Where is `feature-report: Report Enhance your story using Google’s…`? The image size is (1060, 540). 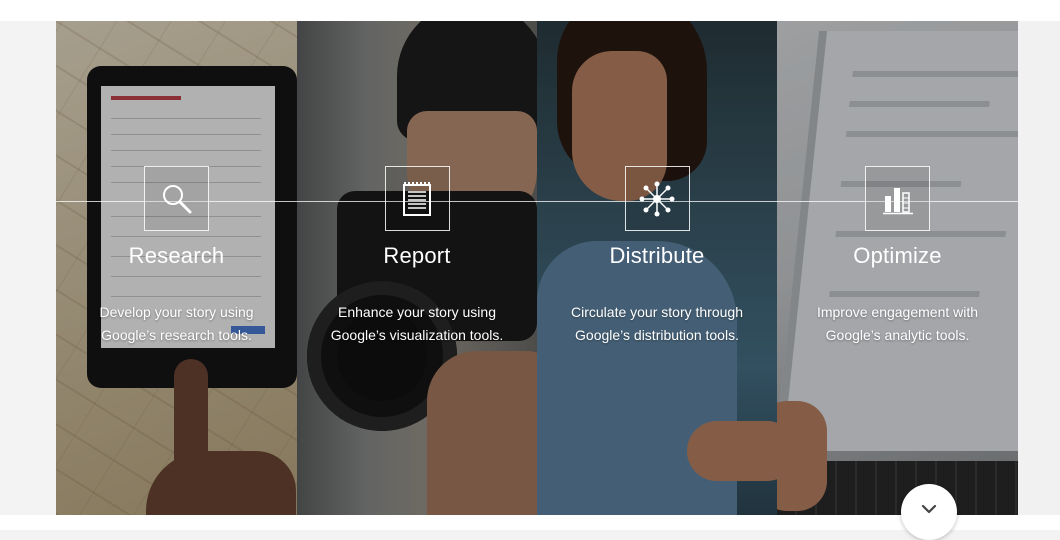 feature-report: Report Enhance your story using Google’s… is located at coordinates (417, 256).